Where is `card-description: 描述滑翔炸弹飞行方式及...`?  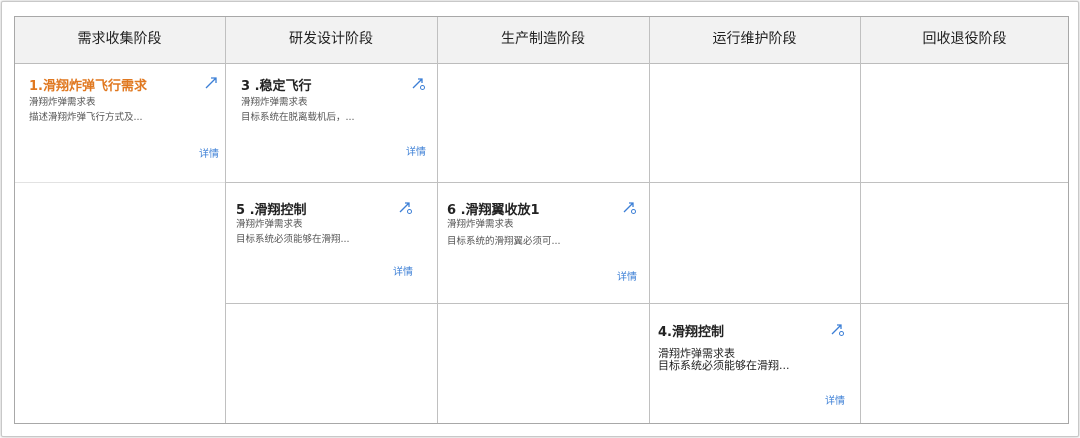
card-description: 描述滑翔炸弹飞行方式及... is located at coordinates (86, 117).